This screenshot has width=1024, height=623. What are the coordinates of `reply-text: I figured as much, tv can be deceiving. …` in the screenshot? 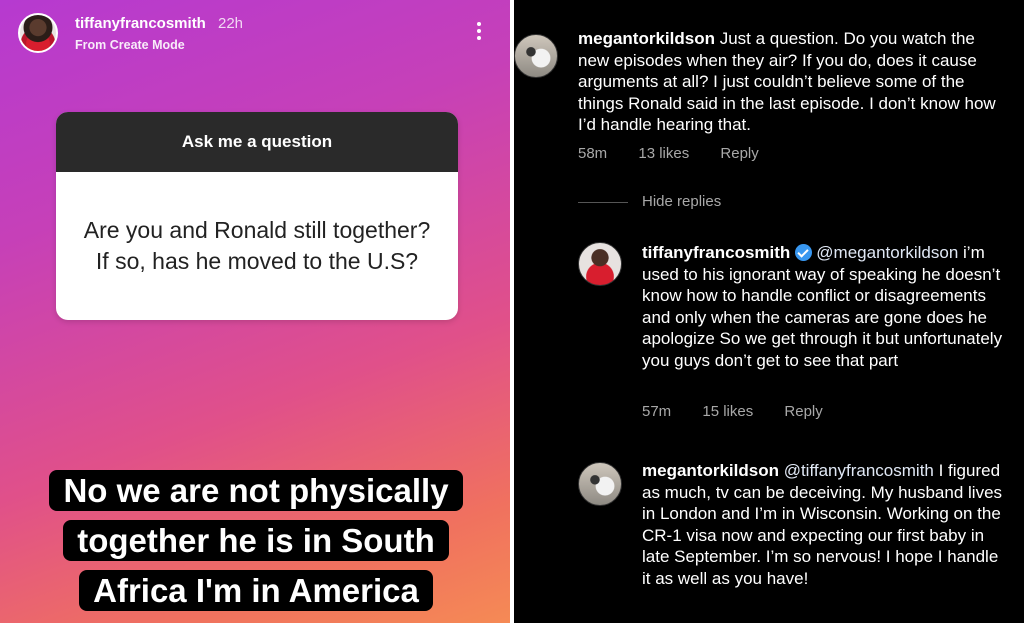 It's located at (822, 524).